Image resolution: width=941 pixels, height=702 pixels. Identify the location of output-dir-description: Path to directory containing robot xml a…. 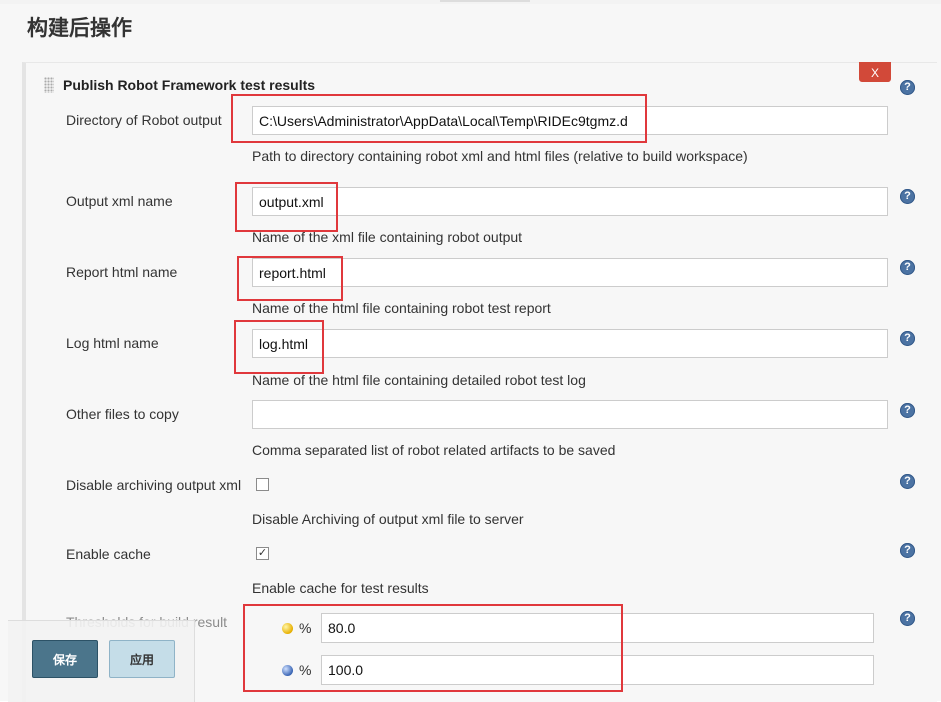
(500, 156).